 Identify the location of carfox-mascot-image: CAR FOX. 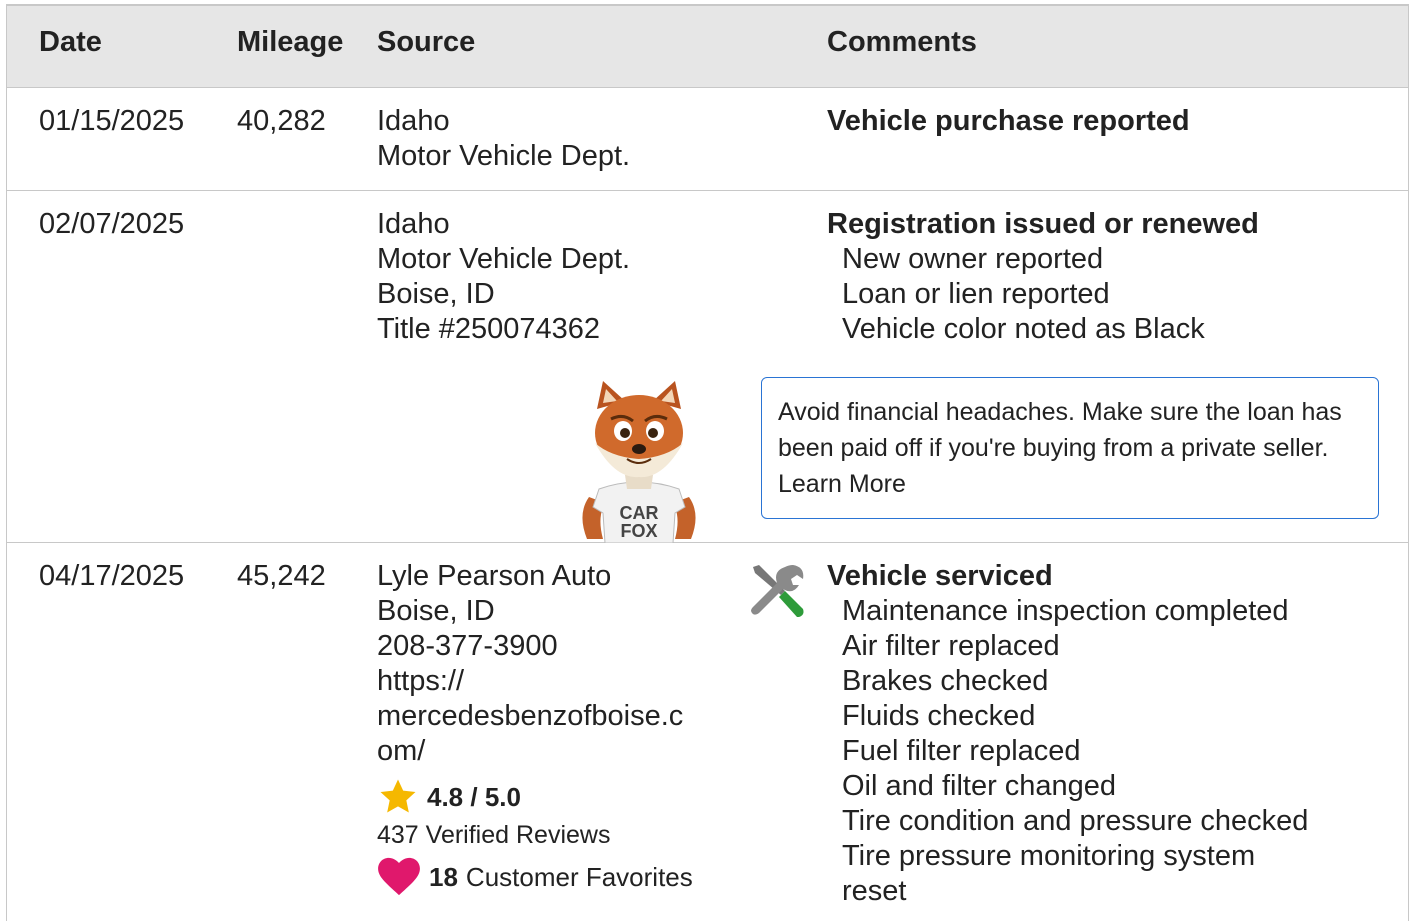
(639, 462).